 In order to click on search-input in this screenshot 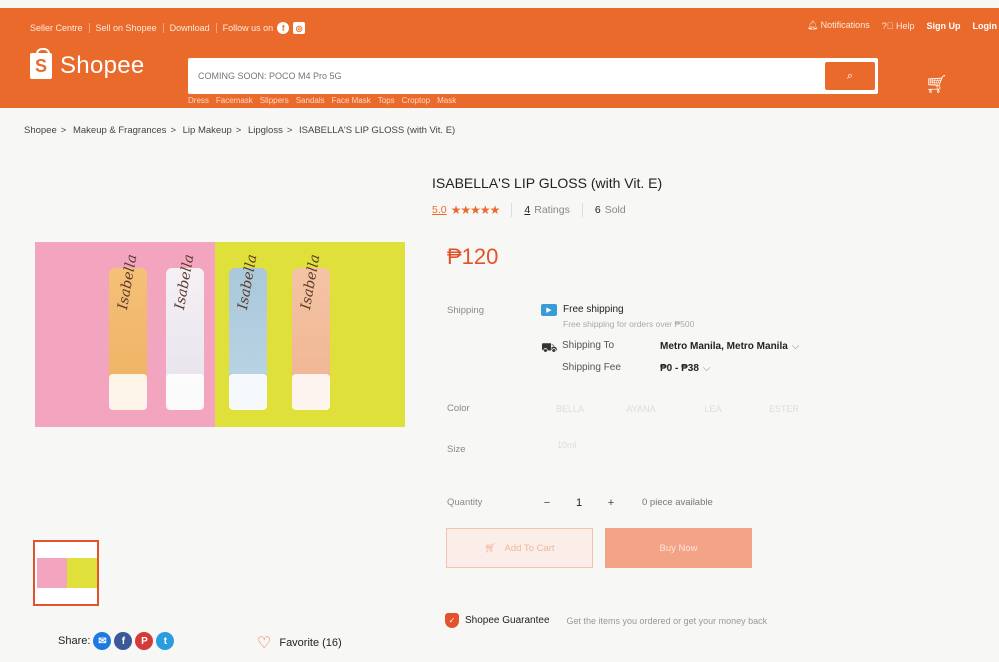, I will do `click(508, 76)`.